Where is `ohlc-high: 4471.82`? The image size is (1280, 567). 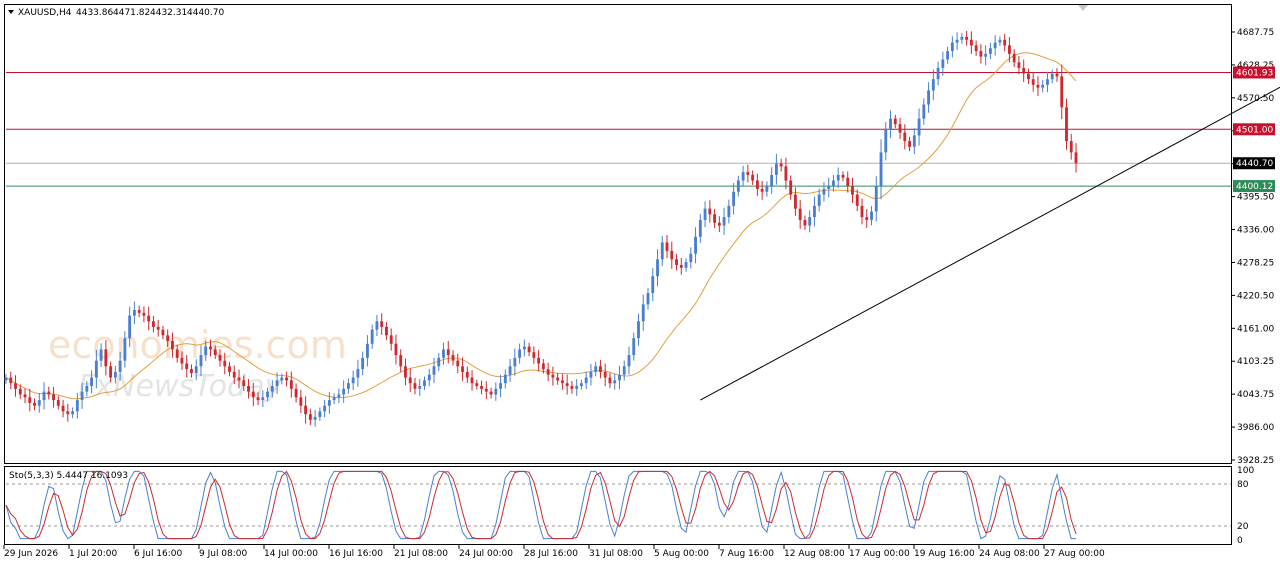 ohlc-high: 4471.82 is located at coordinates (131, 13).